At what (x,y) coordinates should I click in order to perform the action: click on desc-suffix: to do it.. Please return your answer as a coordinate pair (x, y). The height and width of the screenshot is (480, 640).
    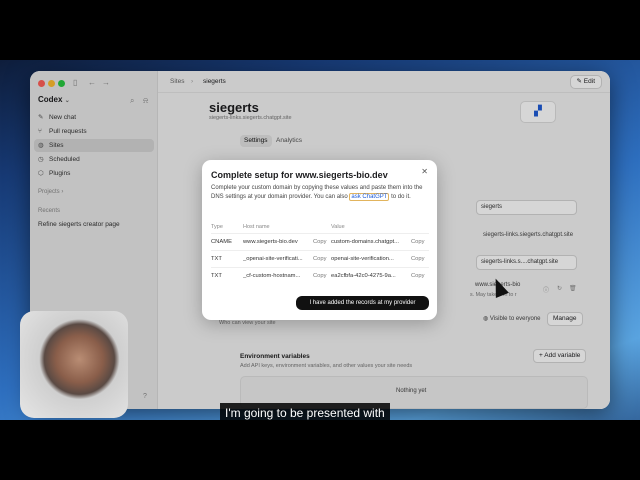
    Looking at the image, I should click on (401, 196).